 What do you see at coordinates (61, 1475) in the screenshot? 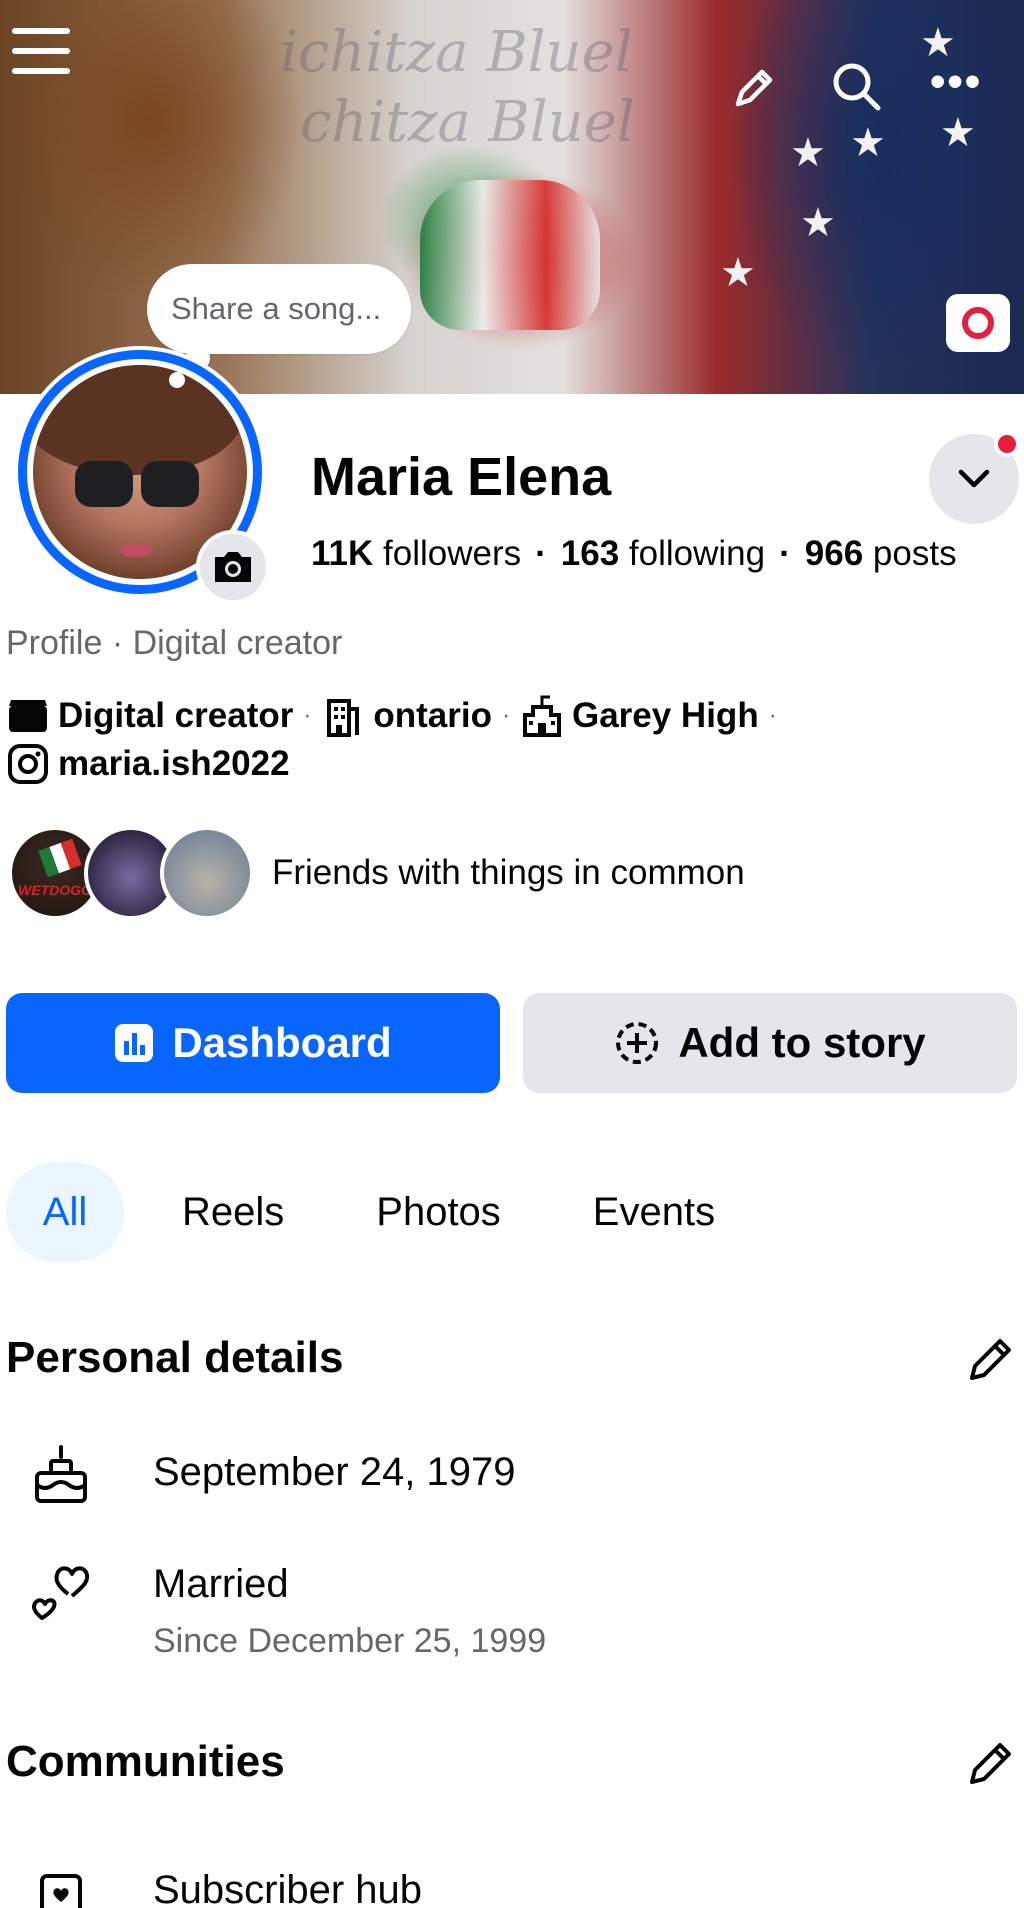
I see `birthday-cake-icon` at bounding box center [61, 1475].